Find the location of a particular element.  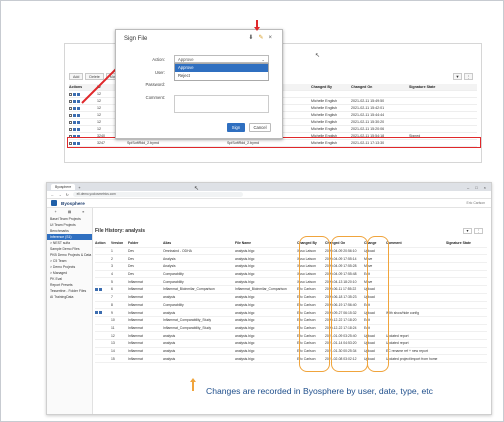

menu-icon: ≡ is located at coordinates (83, 212).